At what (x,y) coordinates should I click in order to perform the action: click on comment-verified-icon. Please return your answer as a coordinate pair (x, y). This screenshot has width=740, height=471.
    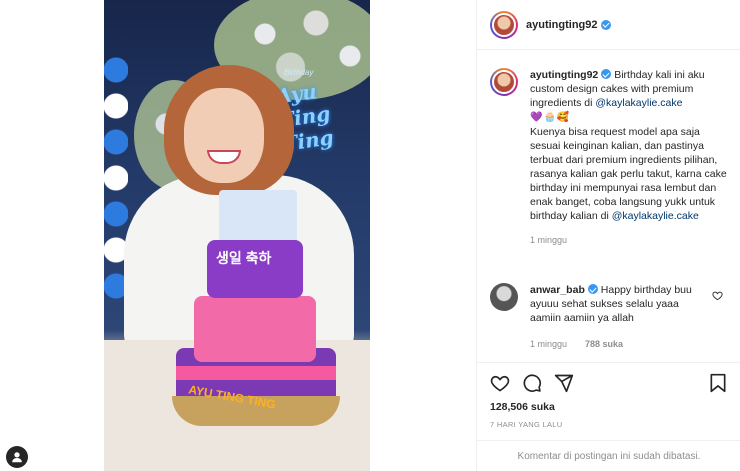
    Looking at the image, I should click on (592, 289).